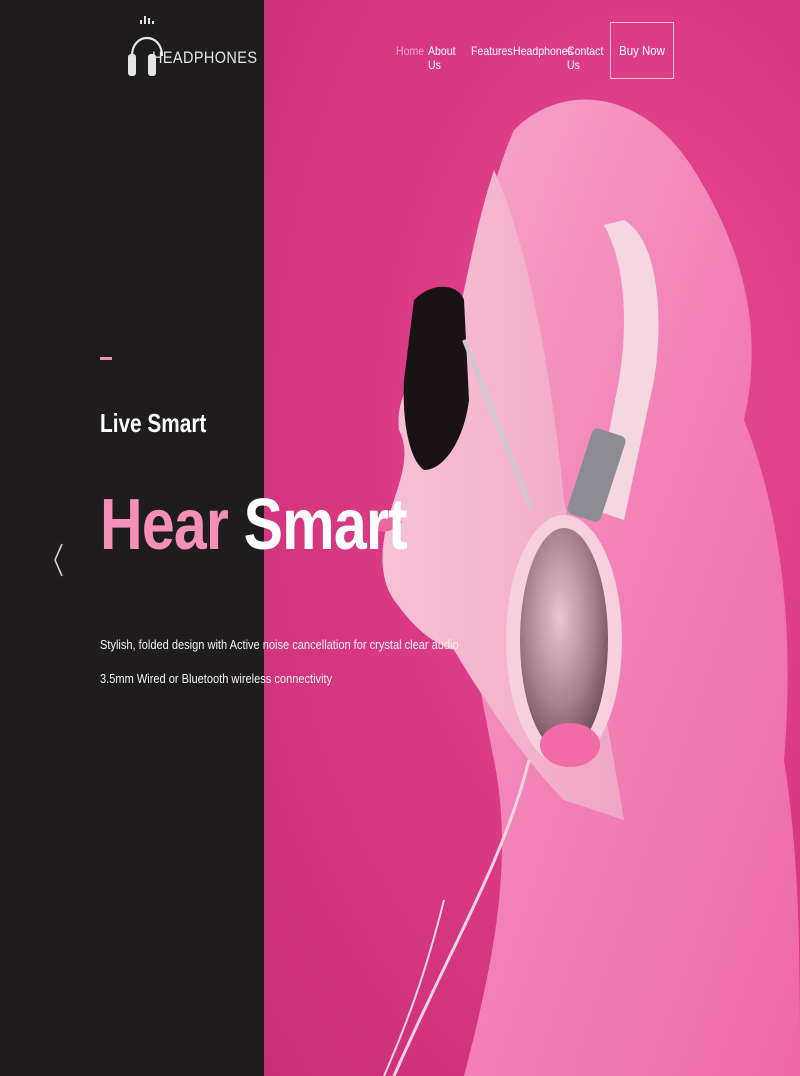 This screenshot has height=1076, width=800. What do you see at coordinates (442, 58) in the screenshot?
I see `nav-item-about-us: About Us` at bounding box center [442, 58].